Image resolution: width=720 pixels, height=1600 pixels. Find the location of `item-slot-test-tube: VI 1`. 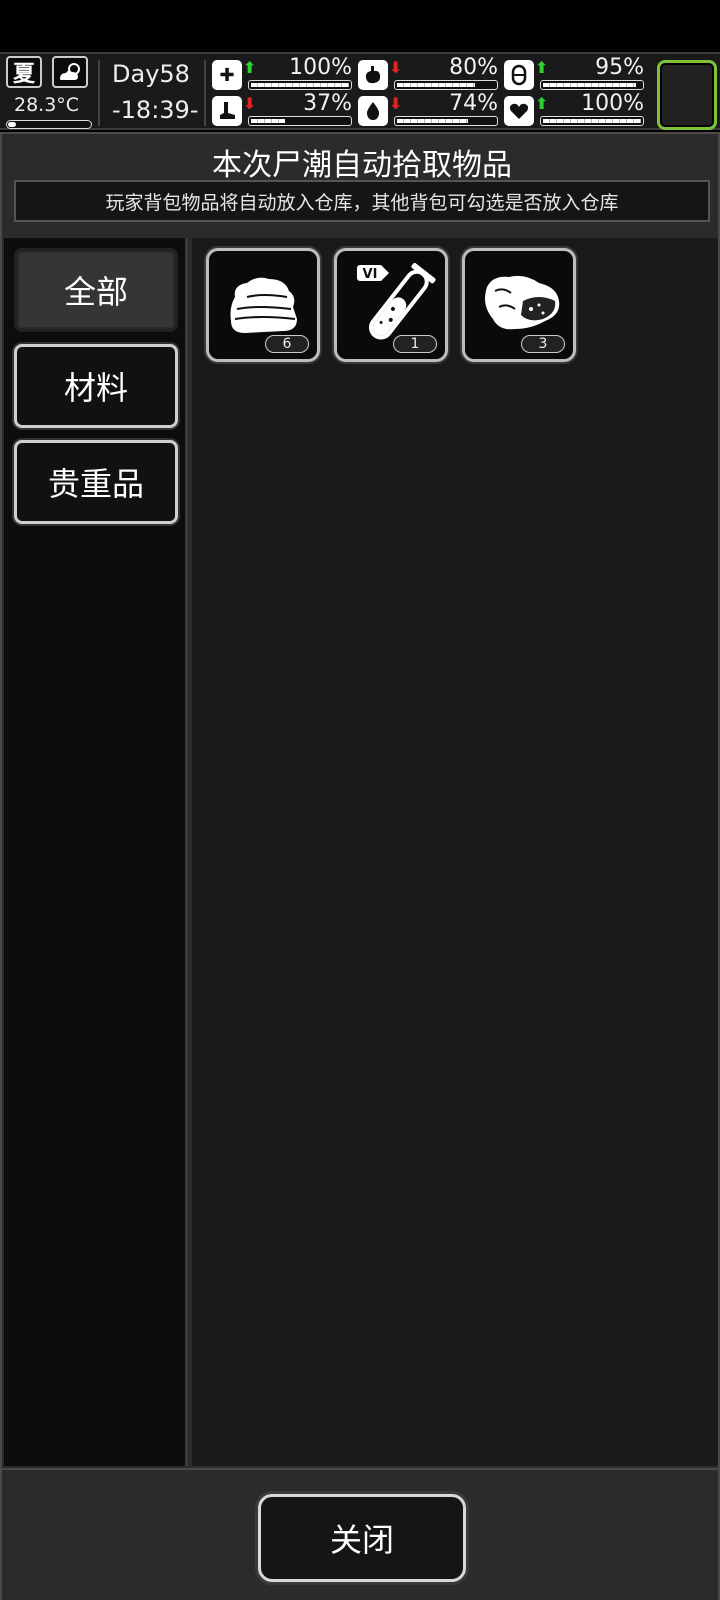

item-slot-test-tube: VI 1 is located at coordinates (391, 305).